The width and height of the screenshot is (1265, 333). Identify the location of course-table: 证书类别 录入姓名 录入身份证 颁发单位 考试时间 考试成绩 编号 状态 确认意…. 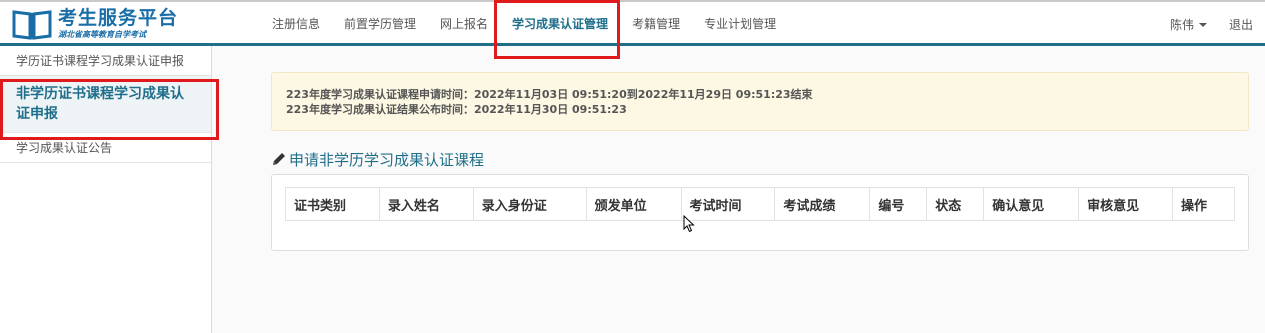
(760, 204).